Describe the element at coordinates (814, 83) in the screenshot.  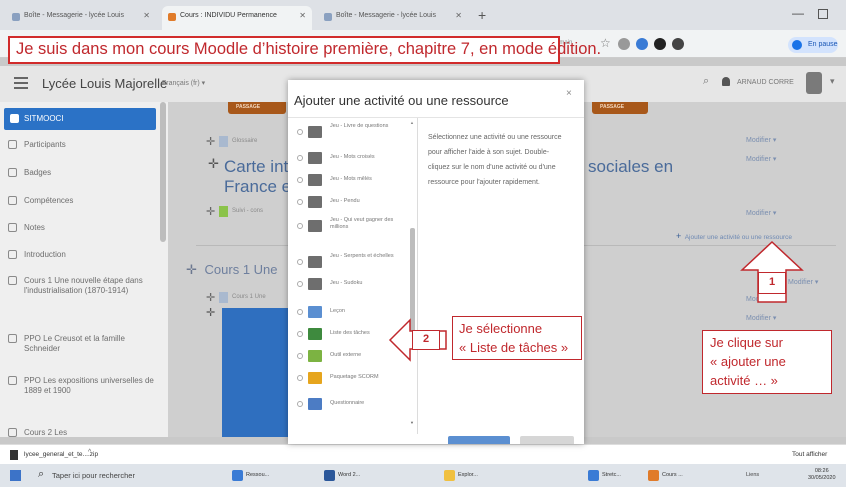
I see `avatar` at that location.